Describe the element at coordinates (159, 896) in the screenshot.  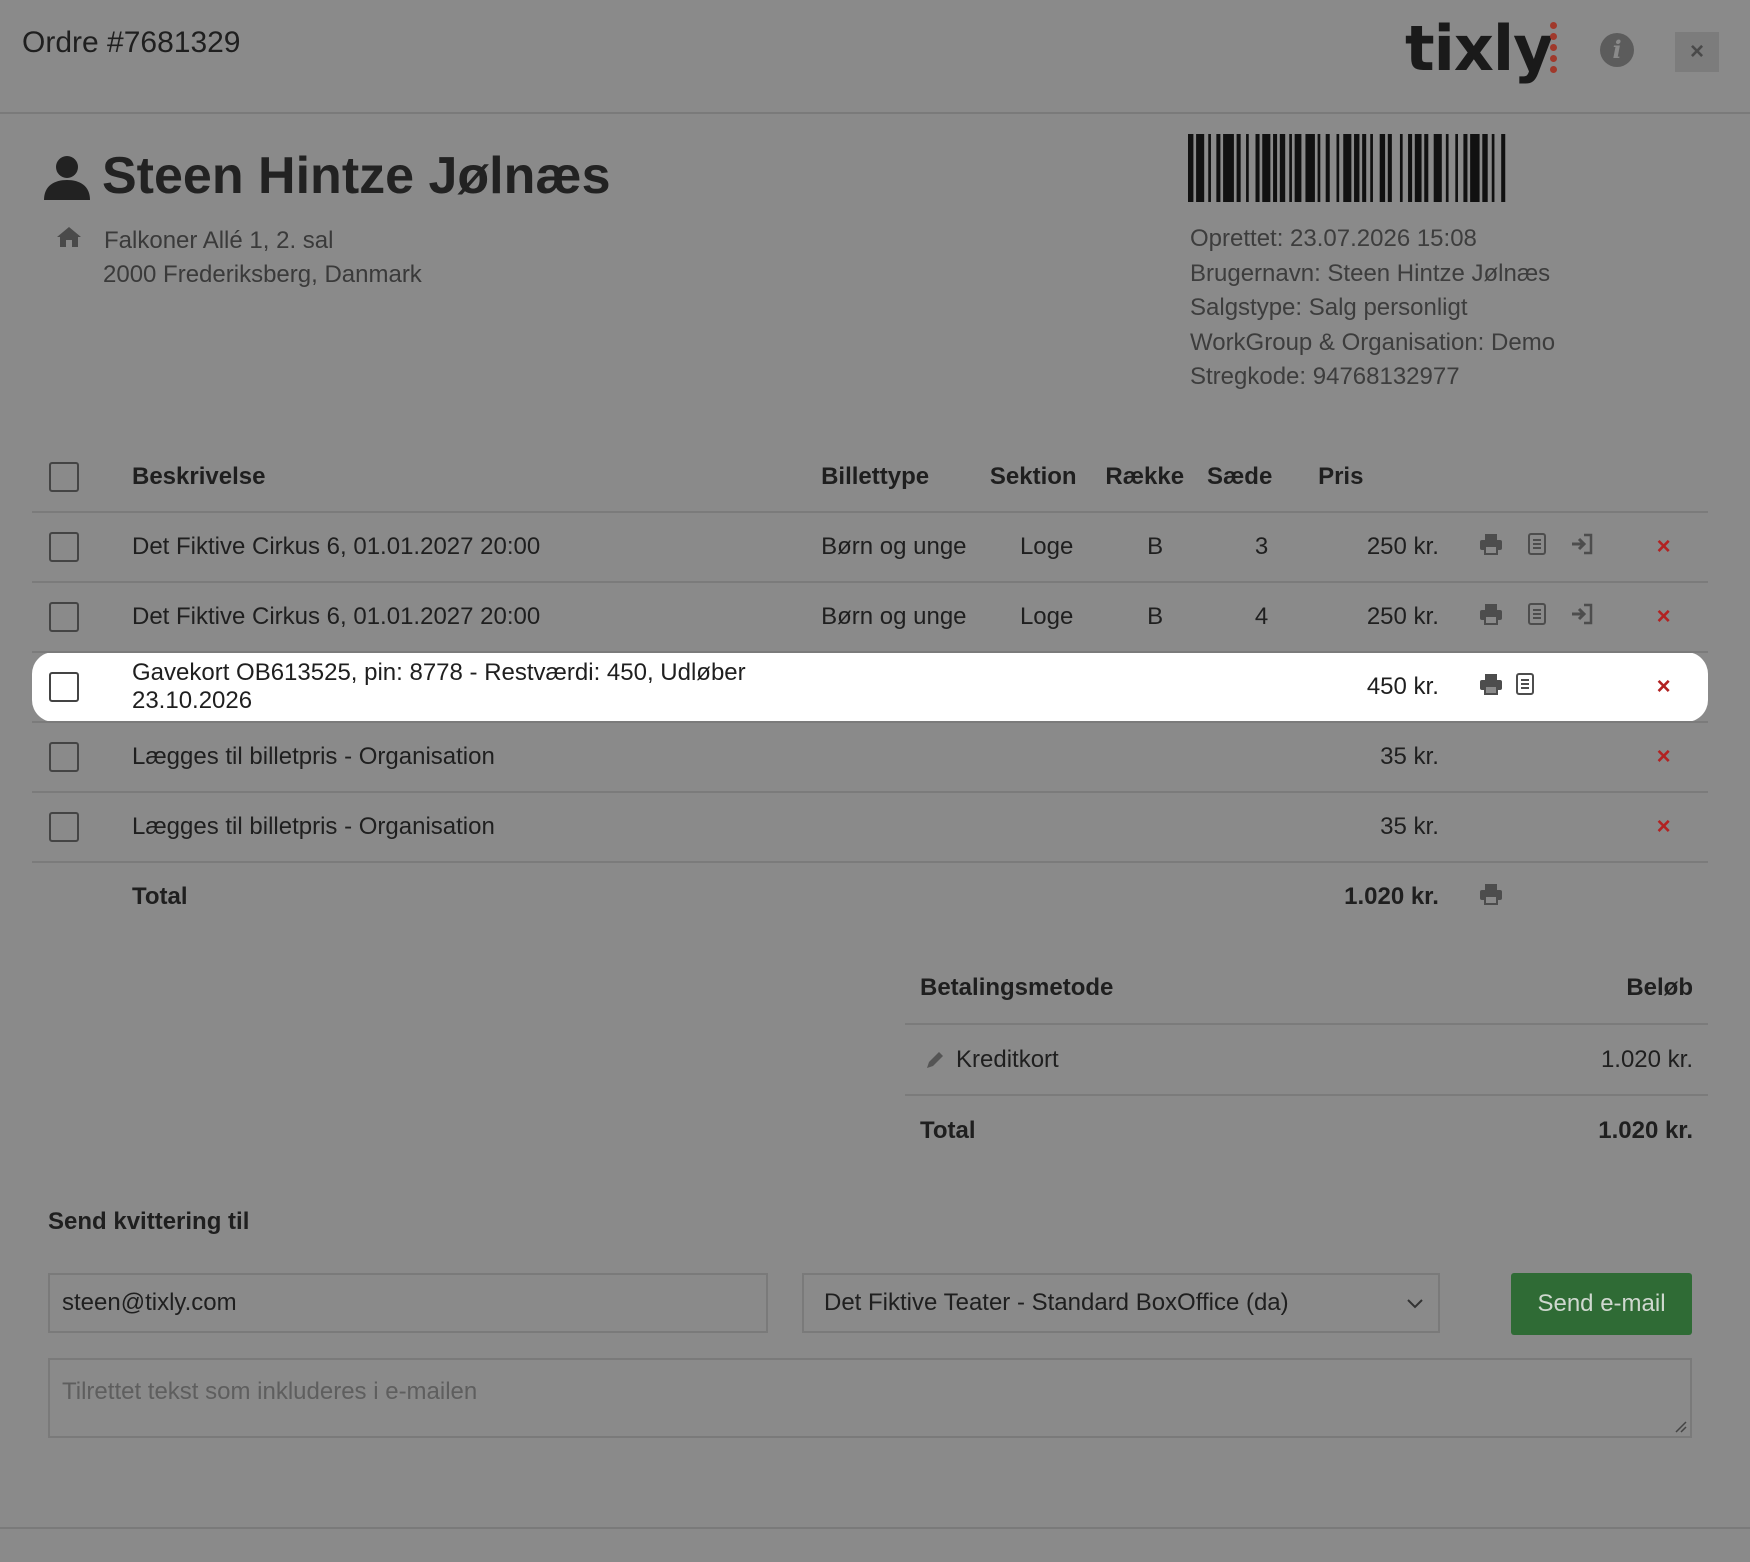
I see `total-label: Total` at that location.